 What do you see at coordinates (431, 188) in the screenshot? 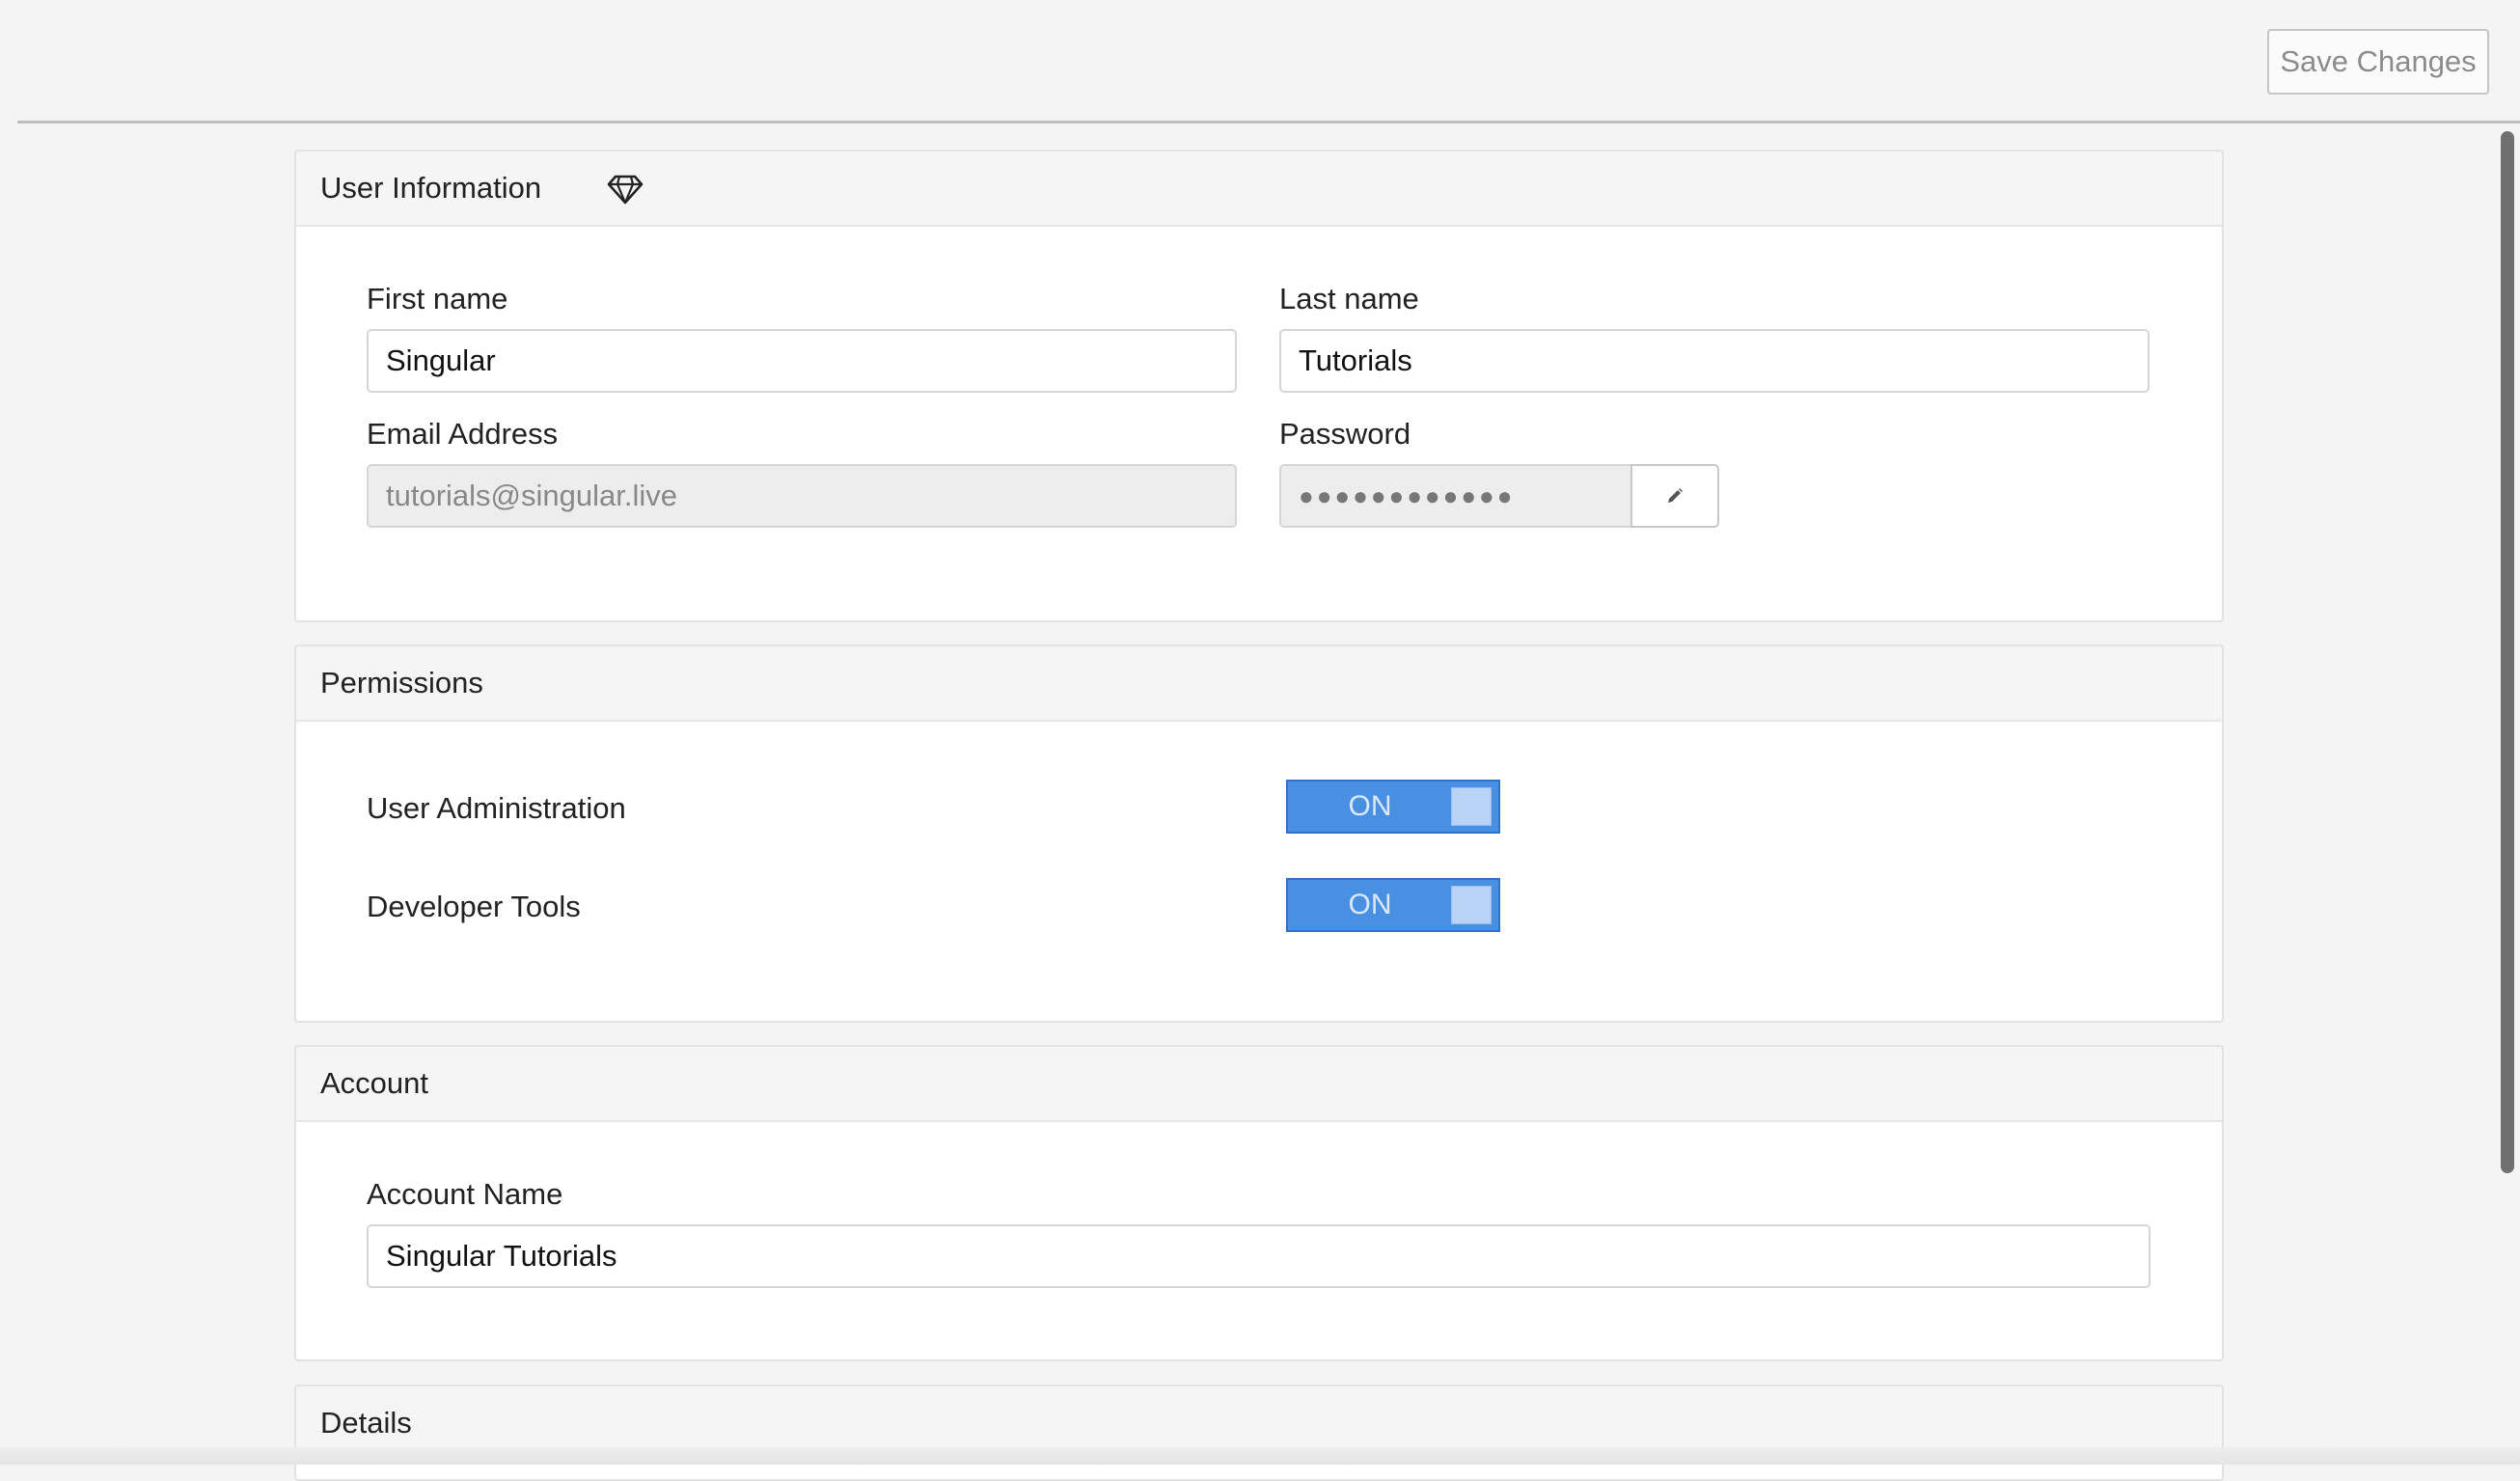
I see `user-information-title: User Information` at bounding box center [431, 188].